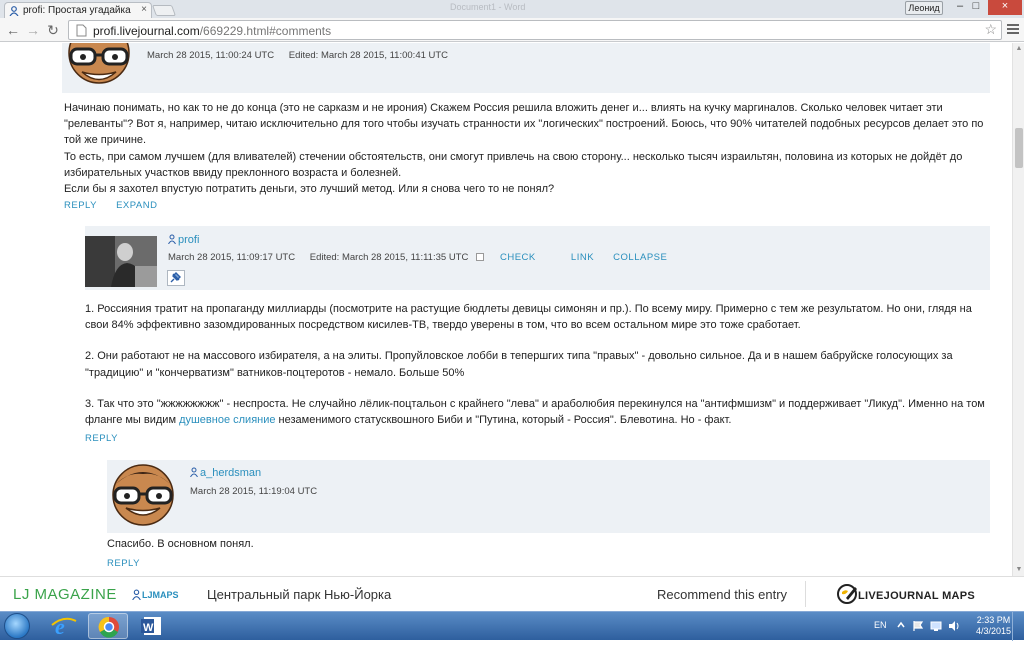 This screenshot has height=645, width=1024. Describe the element at coordinates (164, 10) in the screenshot. I see `new-tab-button` at that location.